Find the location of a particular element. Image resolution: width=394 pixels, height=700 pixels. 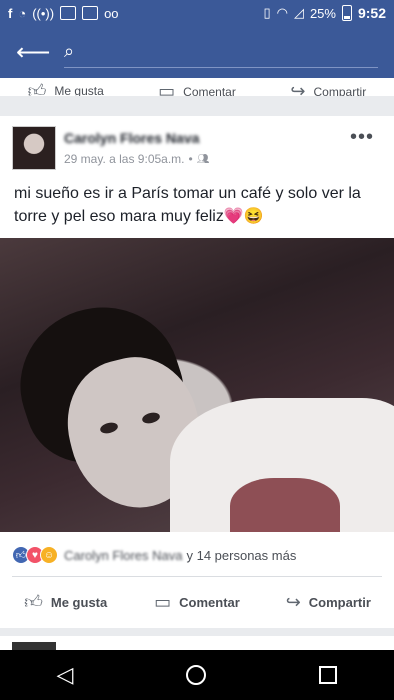

hotspot-icon: ((•)) is located at coordinates (43, 13).